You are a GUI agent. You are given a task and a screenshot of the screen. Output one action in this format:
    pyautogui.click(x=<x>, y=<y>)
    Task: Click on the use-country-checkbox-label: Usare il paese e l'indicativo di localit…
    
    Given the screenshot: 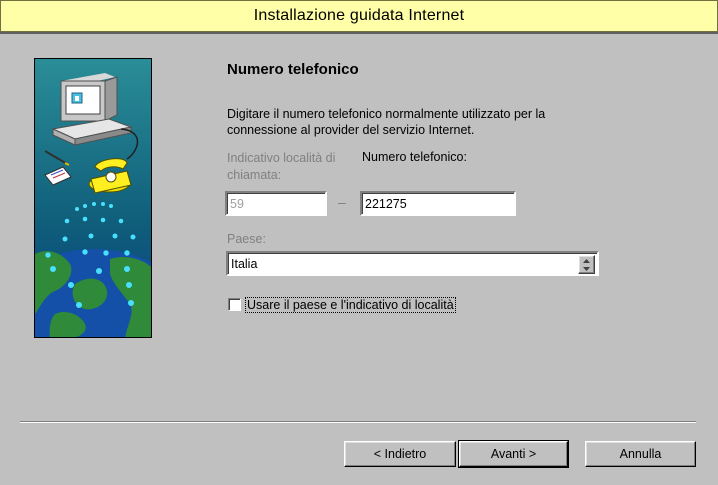 What is the action you would take?
    pyautogui.click(x=350, y=305)
    